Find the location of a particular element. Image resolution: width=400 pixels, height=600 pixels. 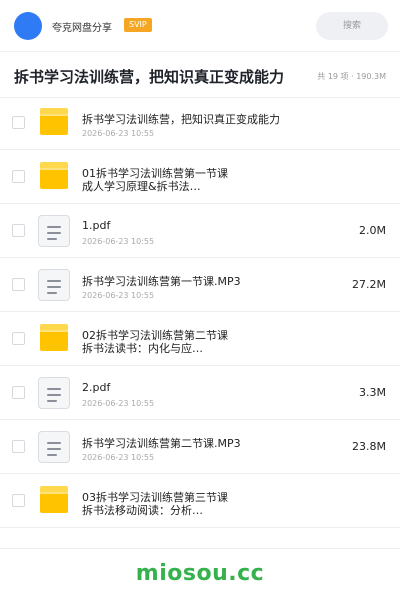

file-size: 3.3M is located at coordinates (372, 392).